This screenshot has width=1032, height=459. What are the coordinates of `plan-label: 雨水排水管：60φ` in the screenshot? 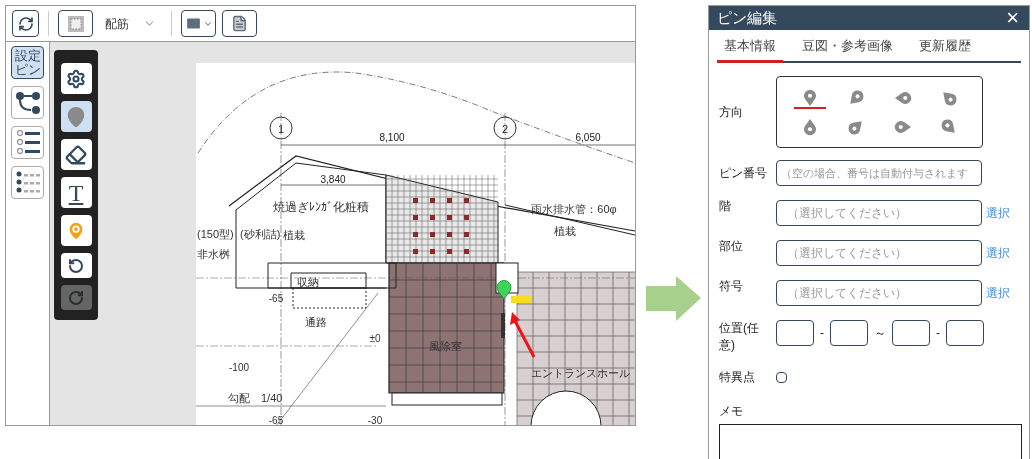 It's located at (574, 209).